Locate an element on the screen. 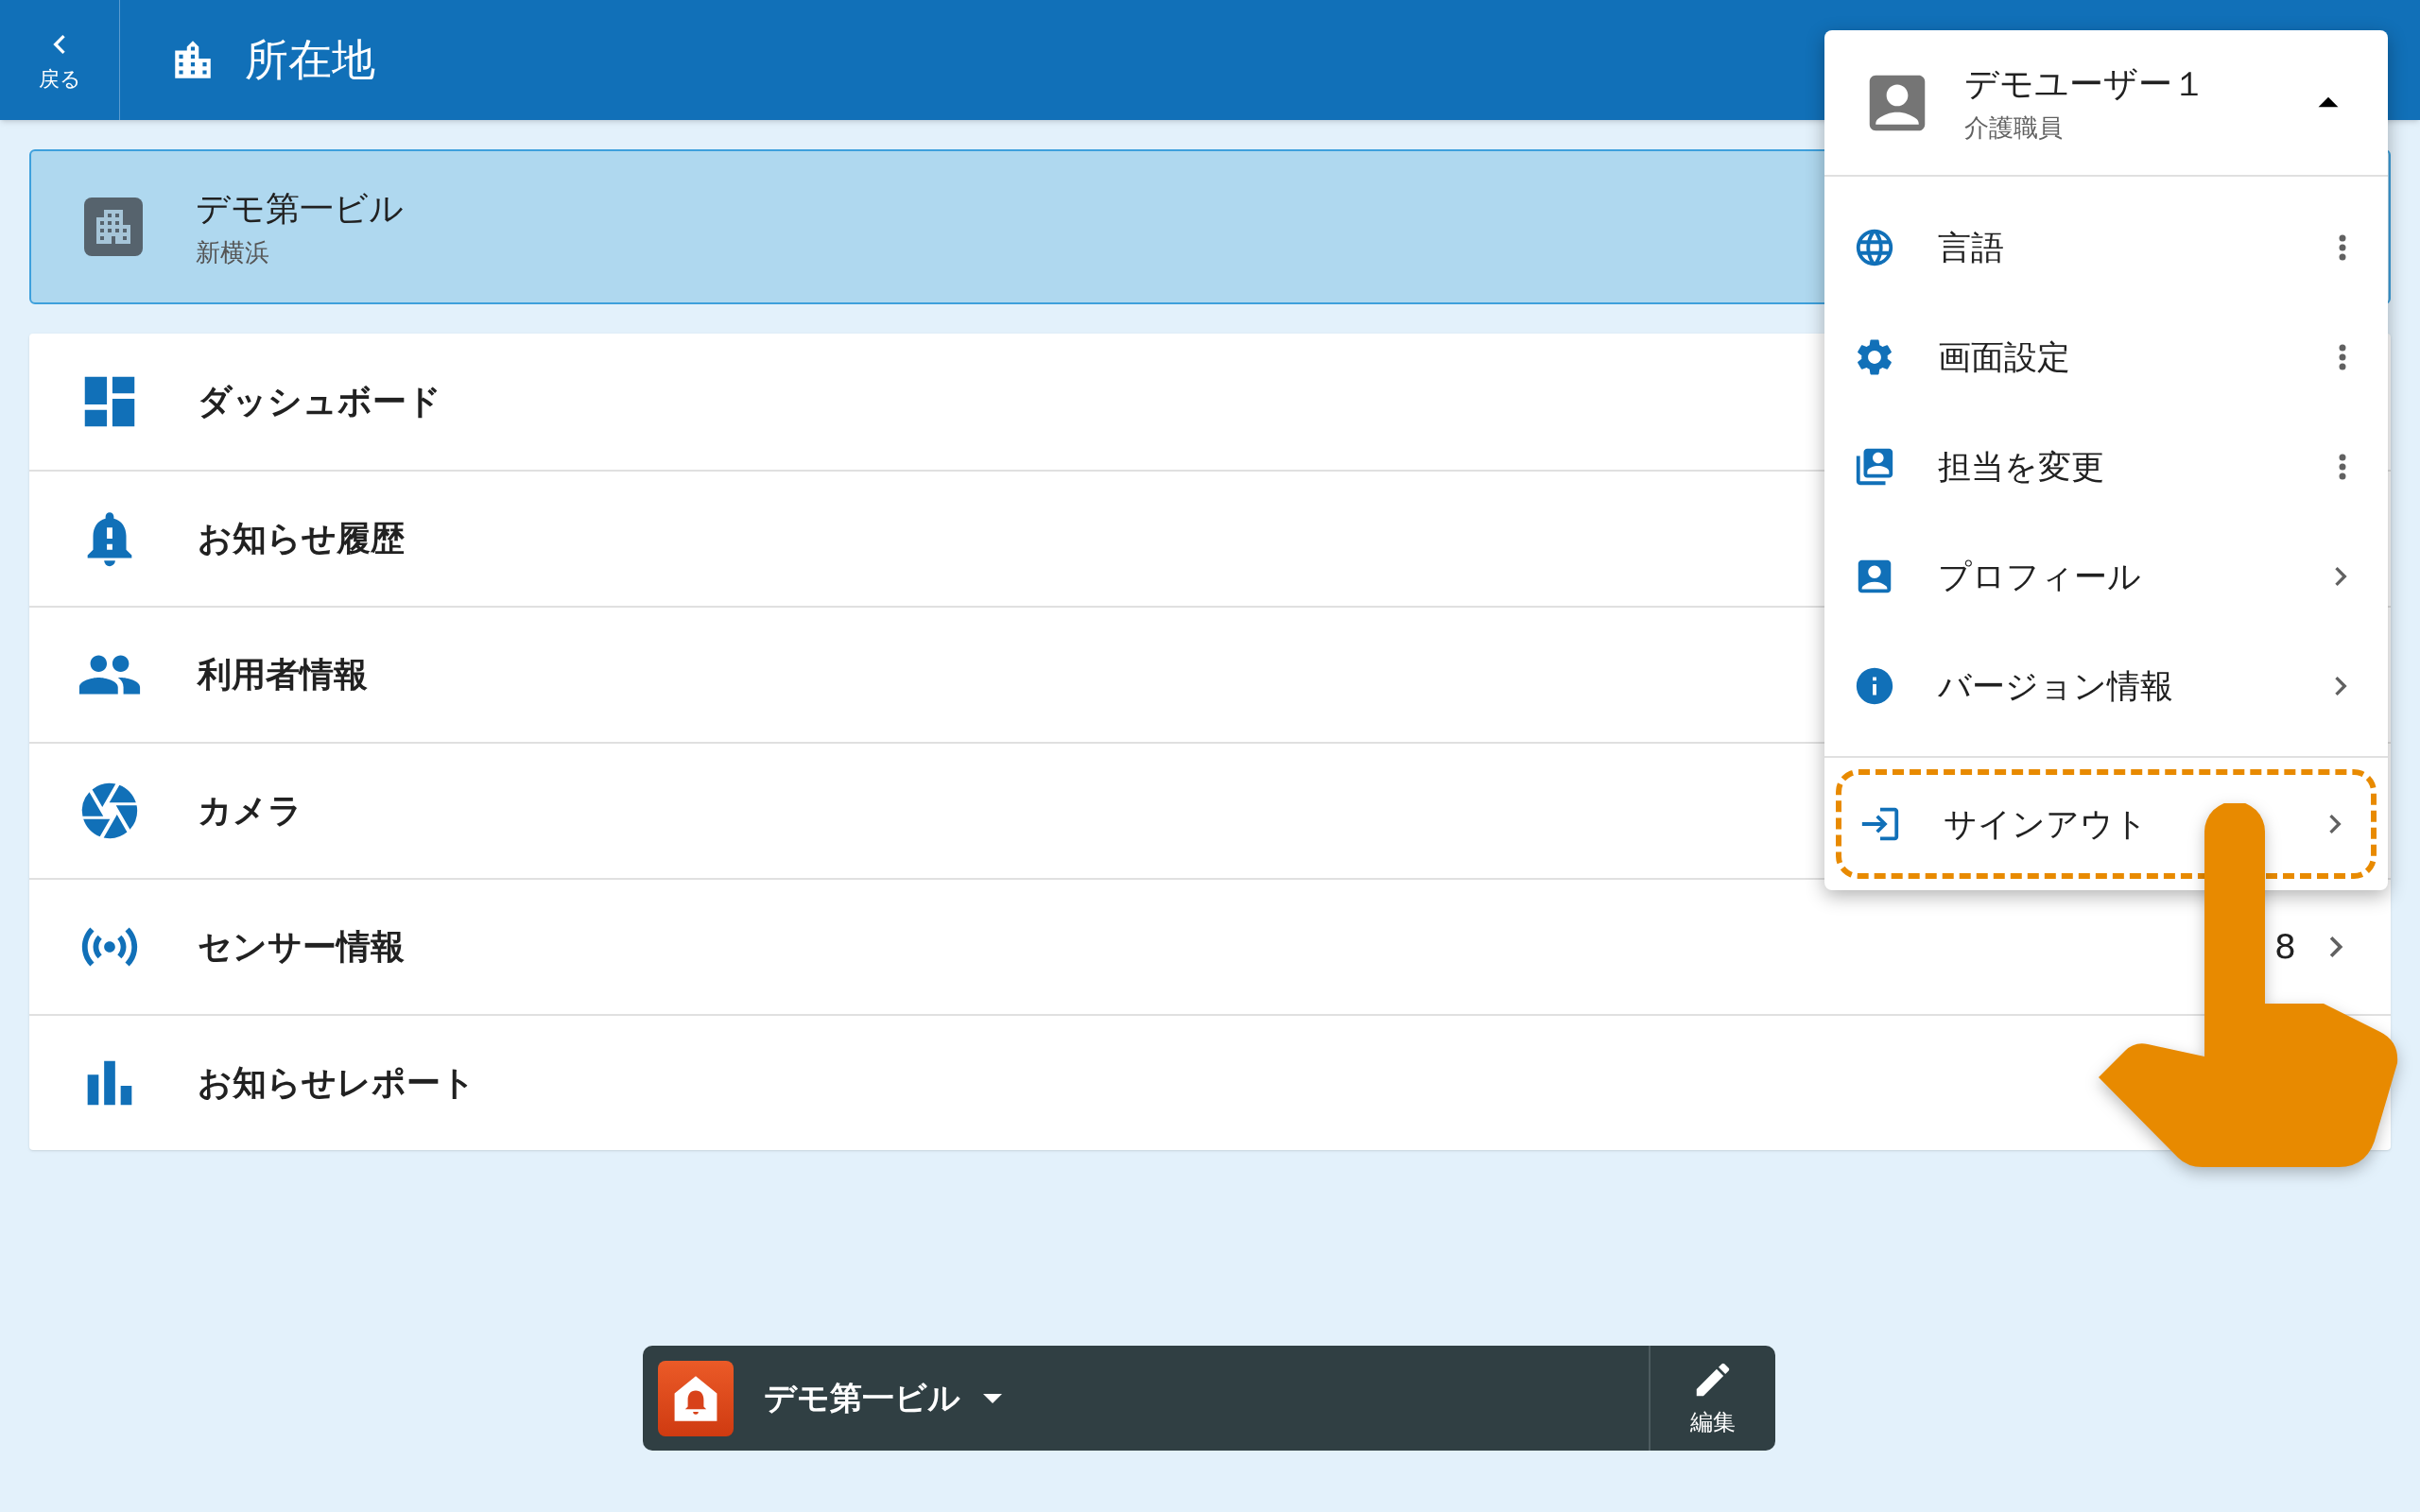 This screenshot has width=2420, height=1512. menu-item-label: プロフィール is located at coordinates (2040, 576).